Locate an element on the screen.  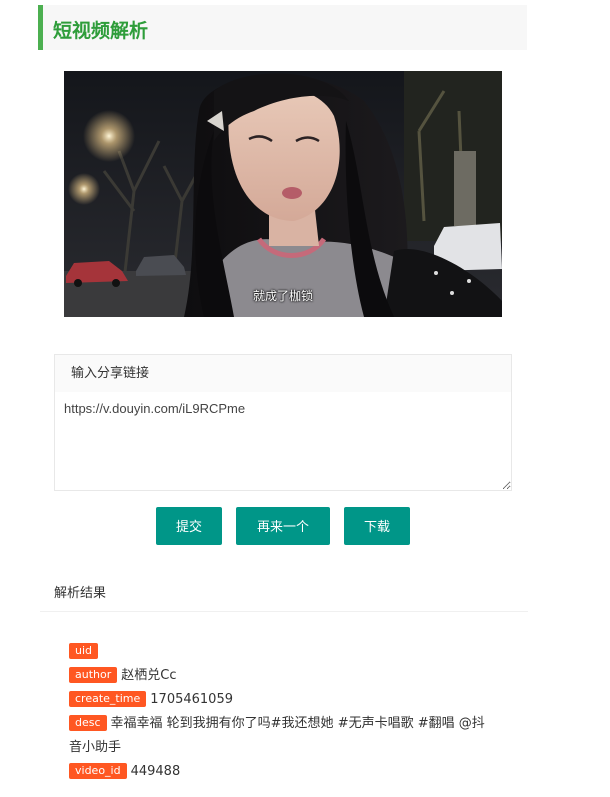
desc-value: 幸福幸福 轮到我拥有你了吗#我还想她 #无声卡唱歌 #翻唱 @抖音小助手 is located at coordinates (277, 735).